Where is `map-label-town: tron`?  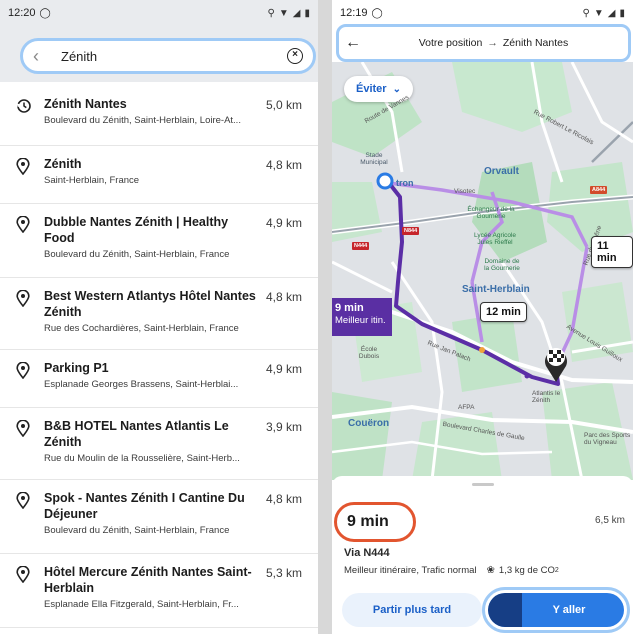
map-label-town: tron is located at coordinates (405, 183).